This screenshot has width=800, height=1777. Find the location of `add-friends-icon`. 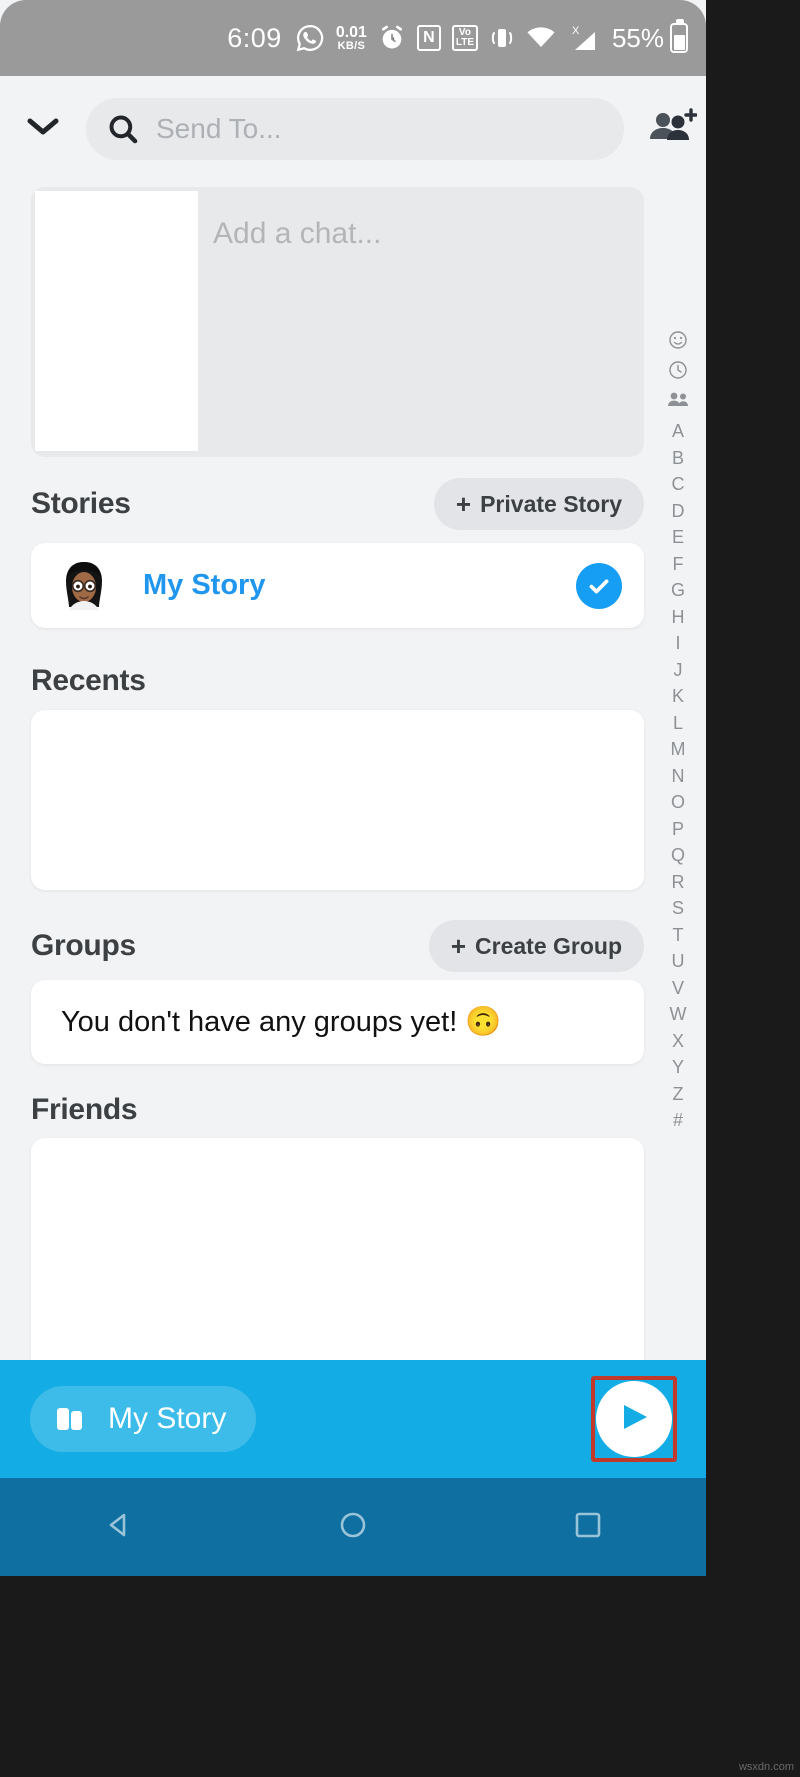

add-friends-icon is located at coordinates (672, 128).